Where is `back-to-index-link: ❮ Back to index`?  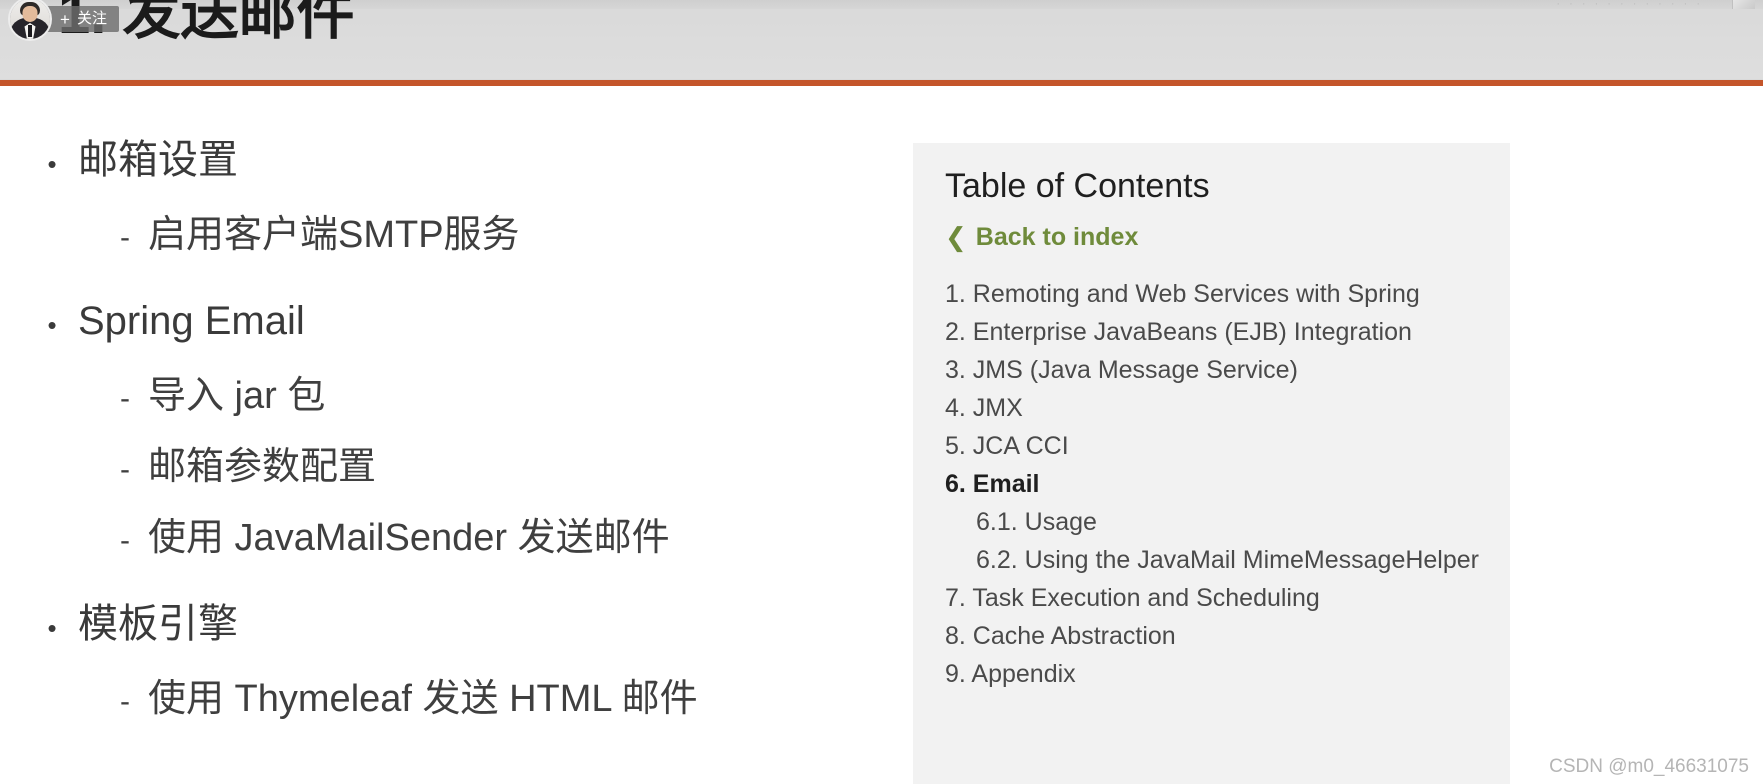
back-to-index-link: ❮ Back to index is located at coordinates (1227, 237).